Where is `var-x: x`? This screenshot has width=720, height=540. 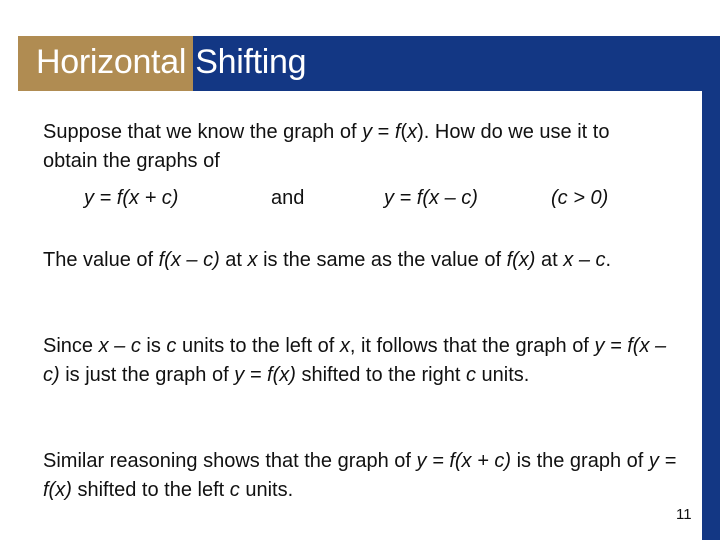 var-x: x is located at coordinates (412, 132).